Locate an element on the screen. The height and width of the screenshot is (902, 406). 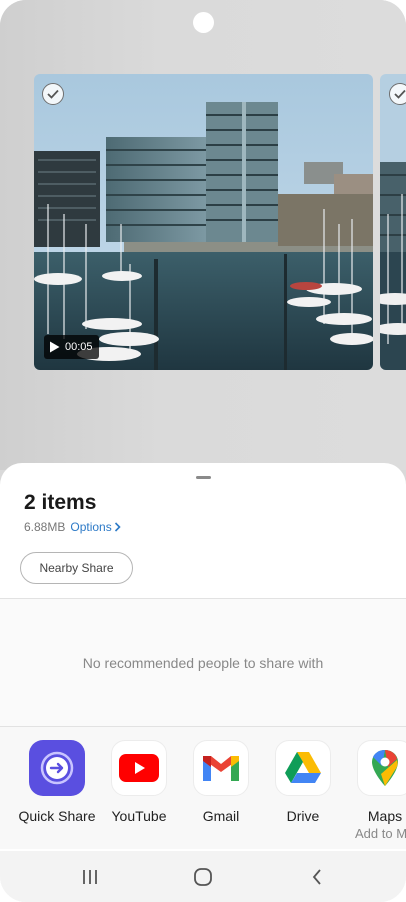
drive-icon is located at coordinates (303, 768).